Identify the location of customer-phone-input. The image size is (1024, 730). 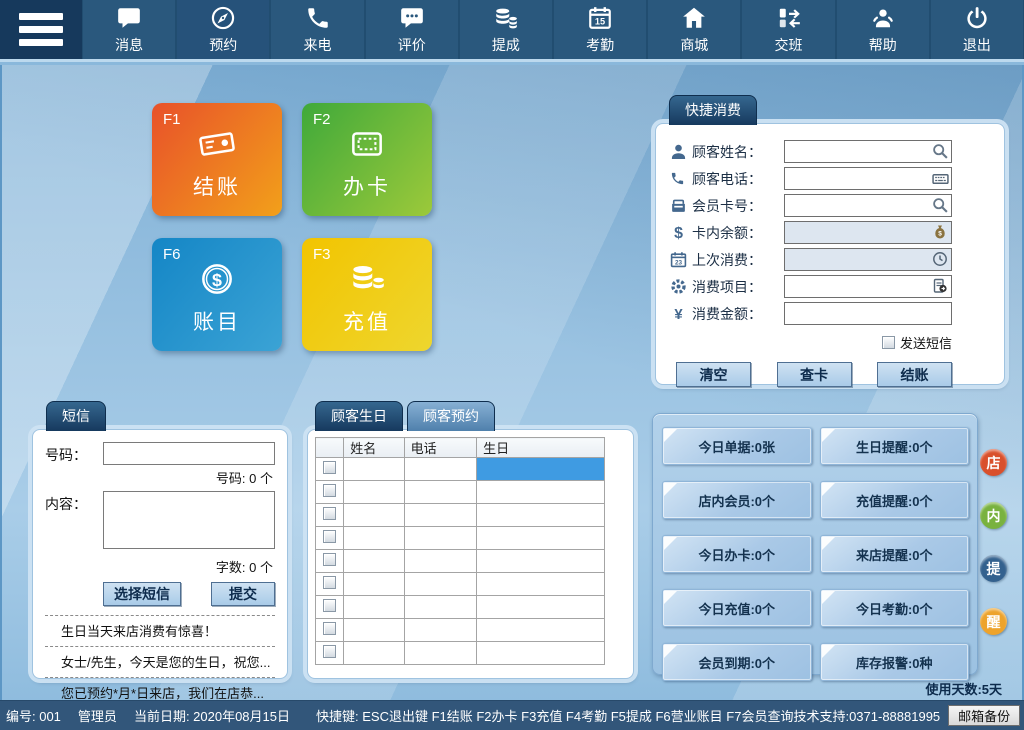
(868, 178).